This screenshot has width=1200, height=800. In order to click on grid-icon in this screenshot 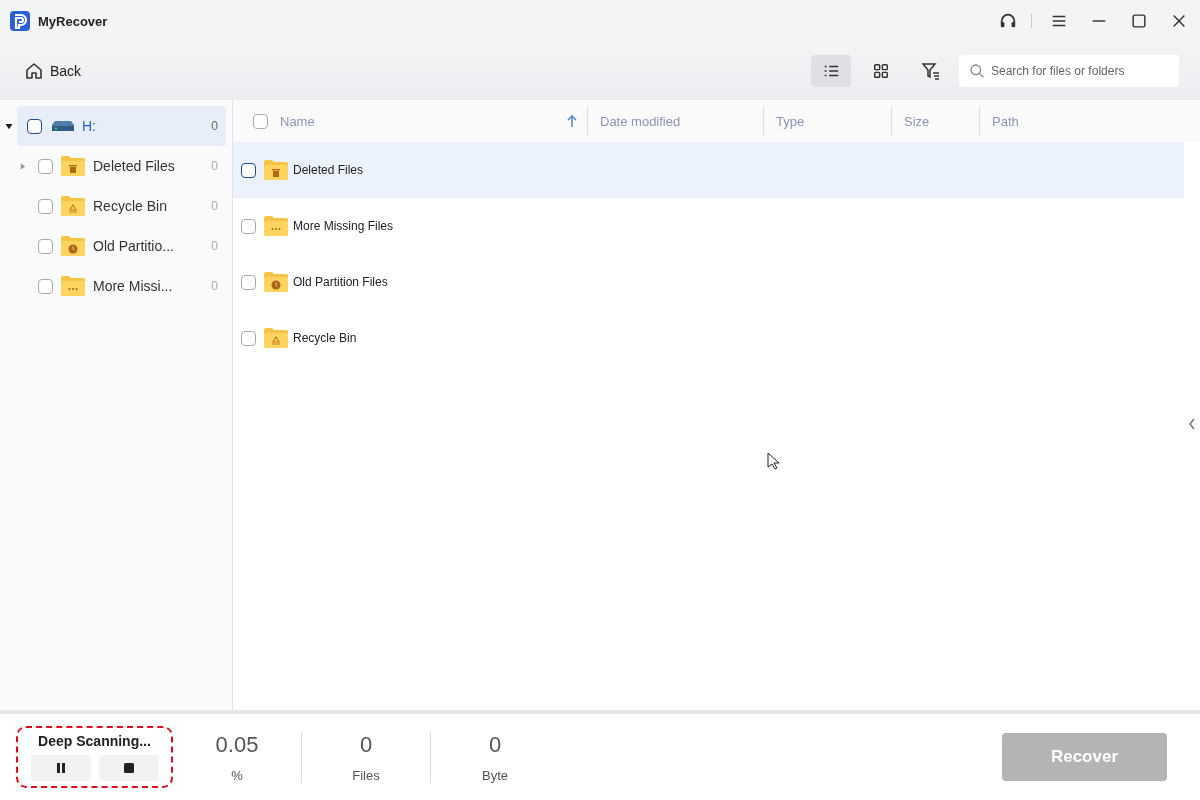, I will do `click(881, 71)`.